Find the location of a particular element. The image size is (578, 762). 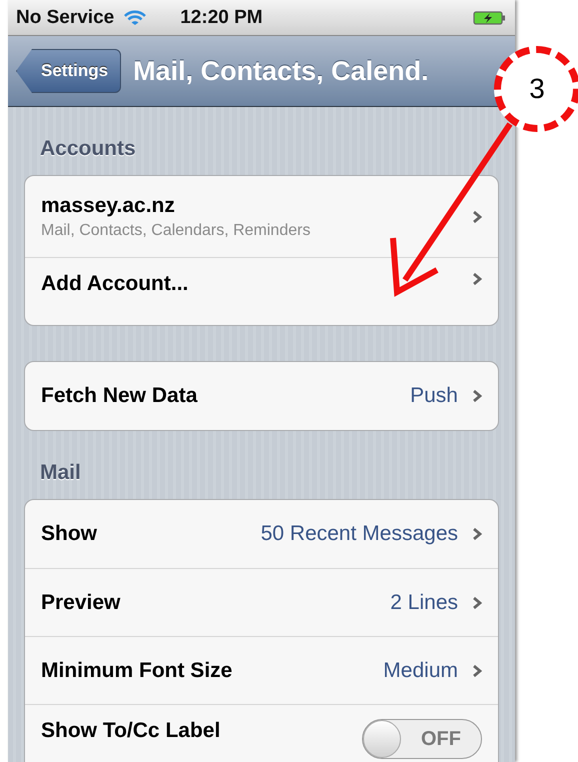

row-label: Preview is located at coordinates (81, 602).